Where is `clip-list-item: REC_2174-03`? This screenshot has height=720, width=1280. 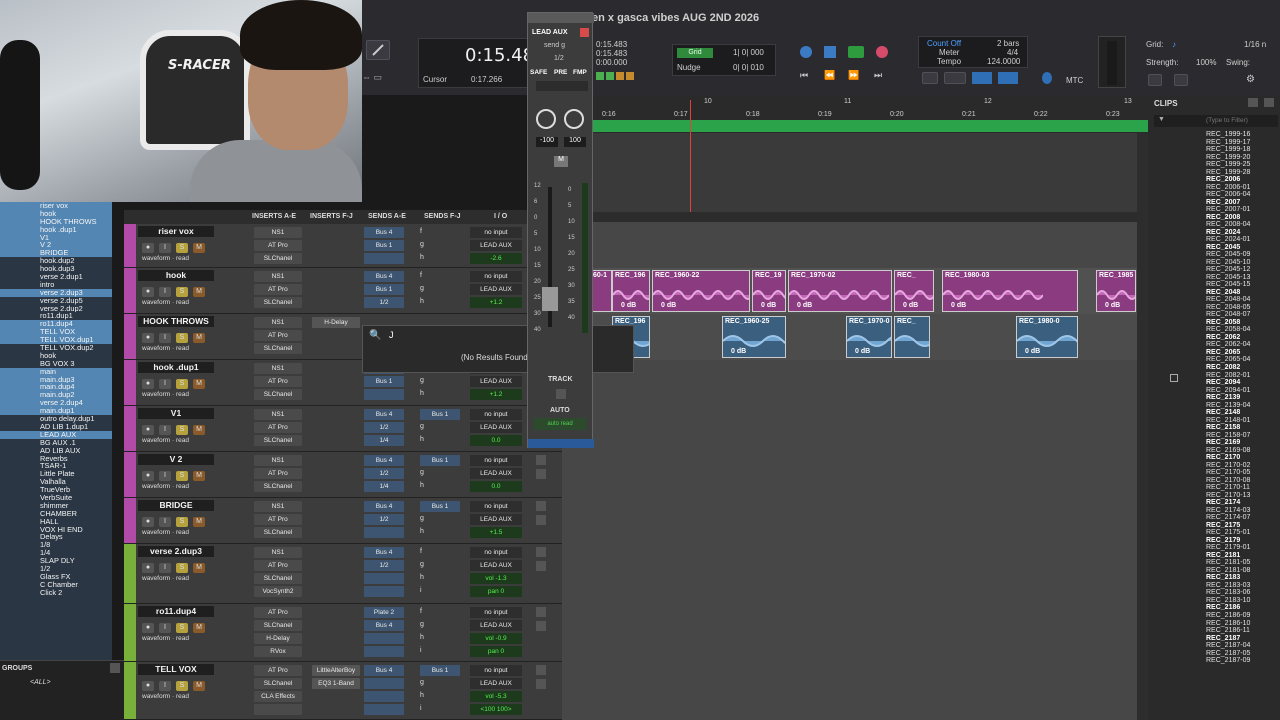 clip-list-item: REC_2174-03 is located at coordinates (1214, 511).